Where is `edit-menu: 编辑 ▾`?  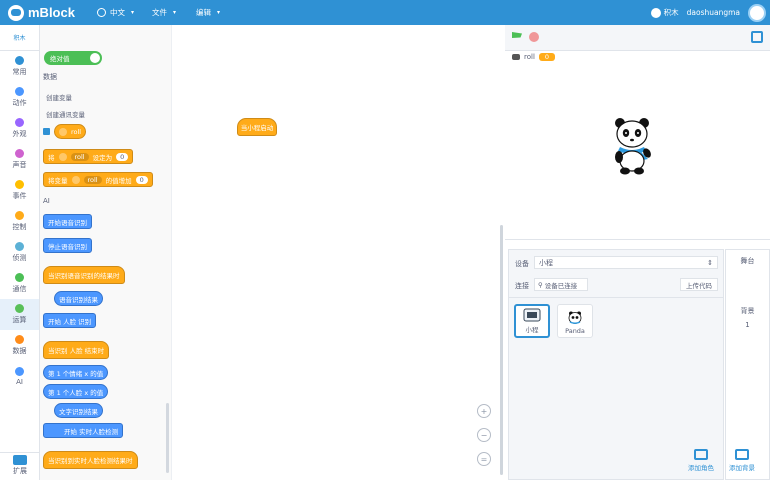
edit-menu: 编辑 ▾ is located at coordinates (208, 12).